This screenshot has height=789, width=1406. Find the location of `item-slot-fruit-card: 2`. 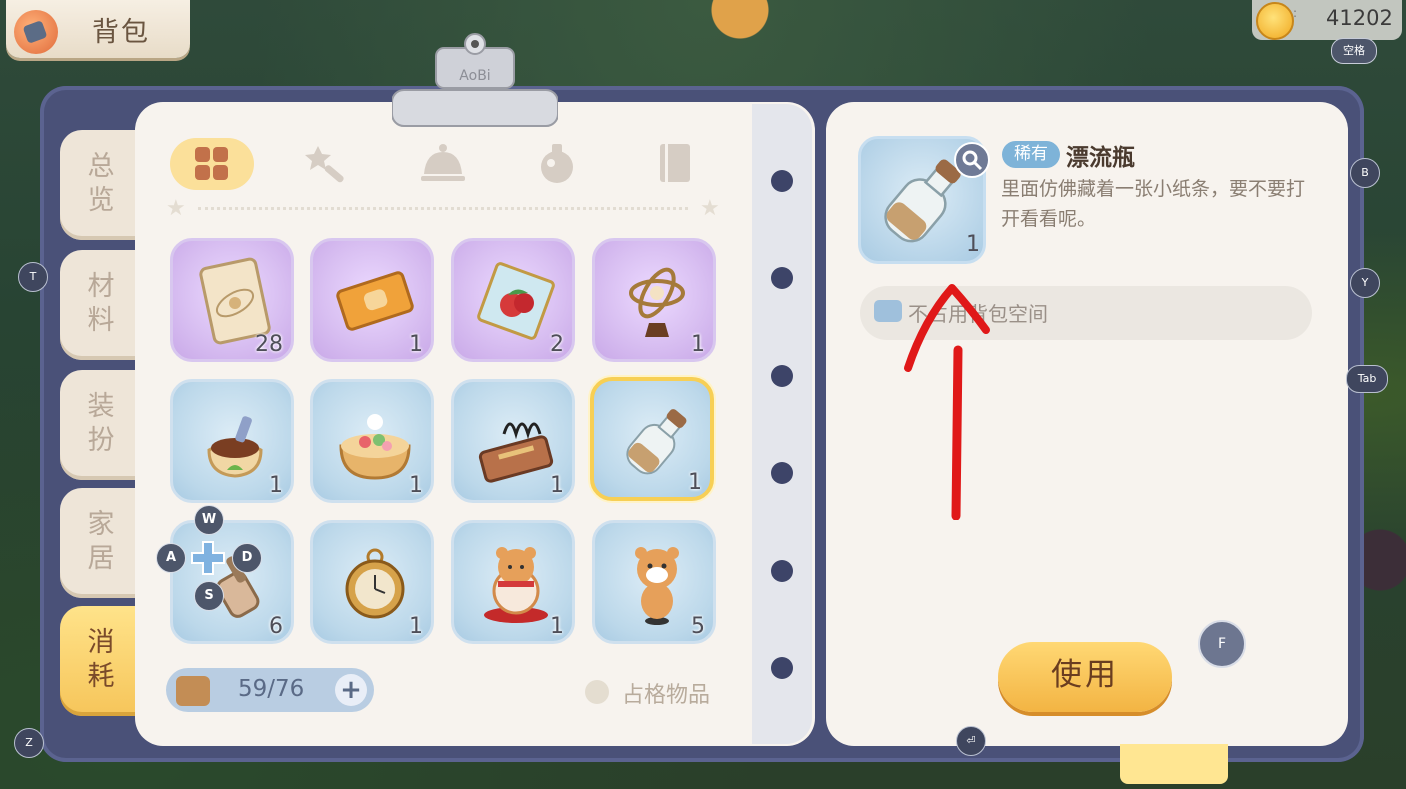

item-slot-fruit-card: 2 is located at coordinates (513, 300).